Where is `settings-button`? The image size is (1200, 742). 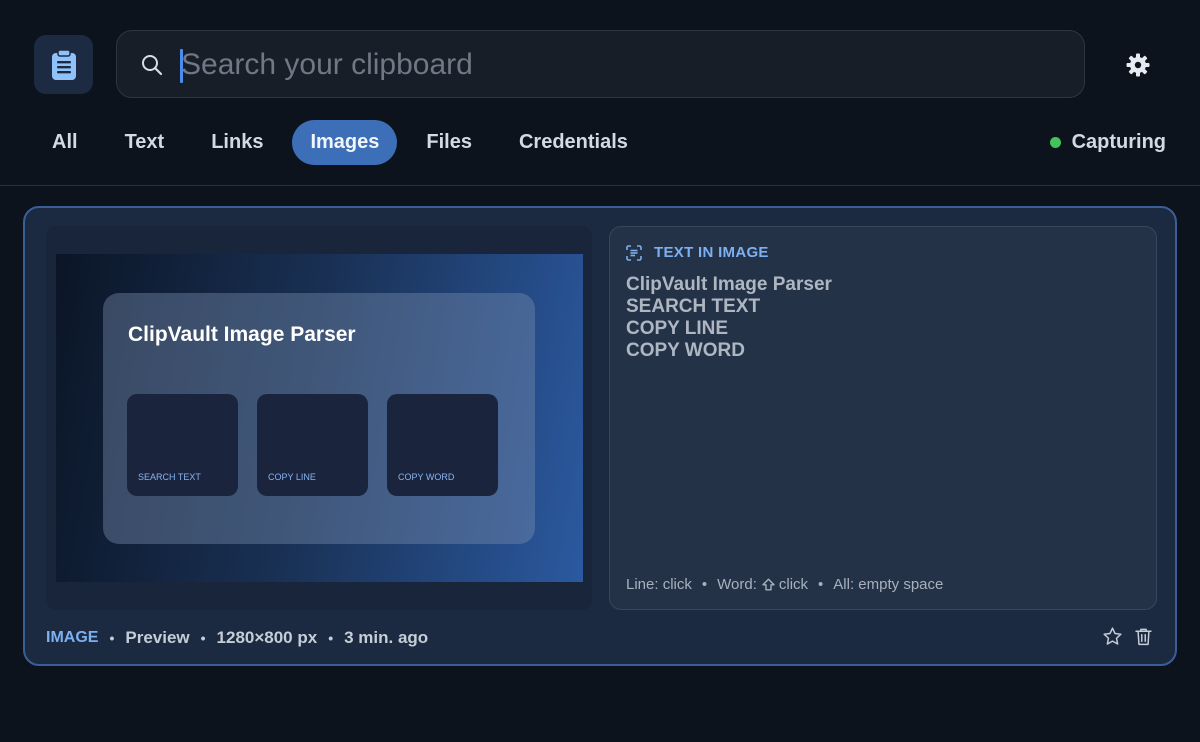
settings-button is located at coordinates (1138, 65).